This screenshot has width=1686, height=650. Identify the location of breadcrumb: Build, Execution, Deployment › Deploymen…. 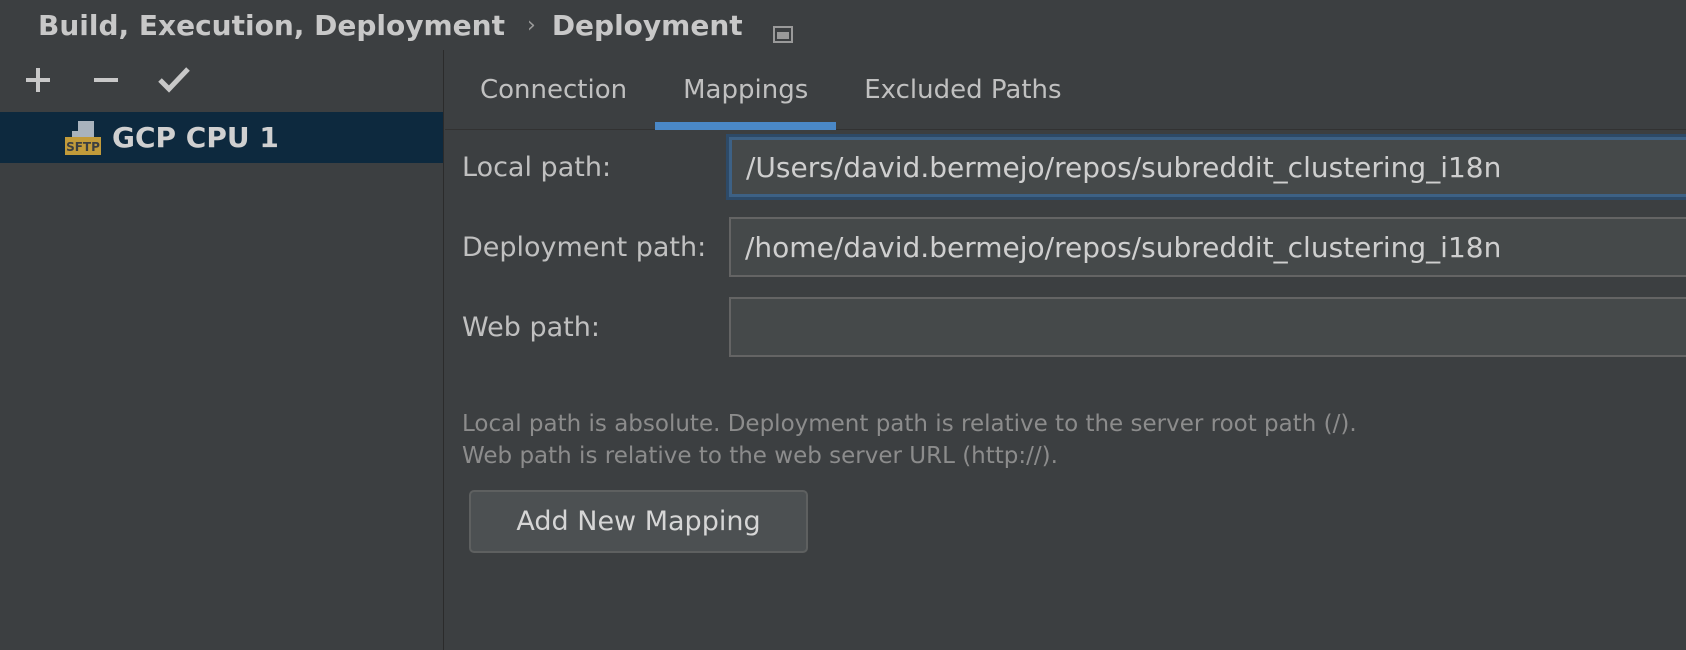
(843, 25).